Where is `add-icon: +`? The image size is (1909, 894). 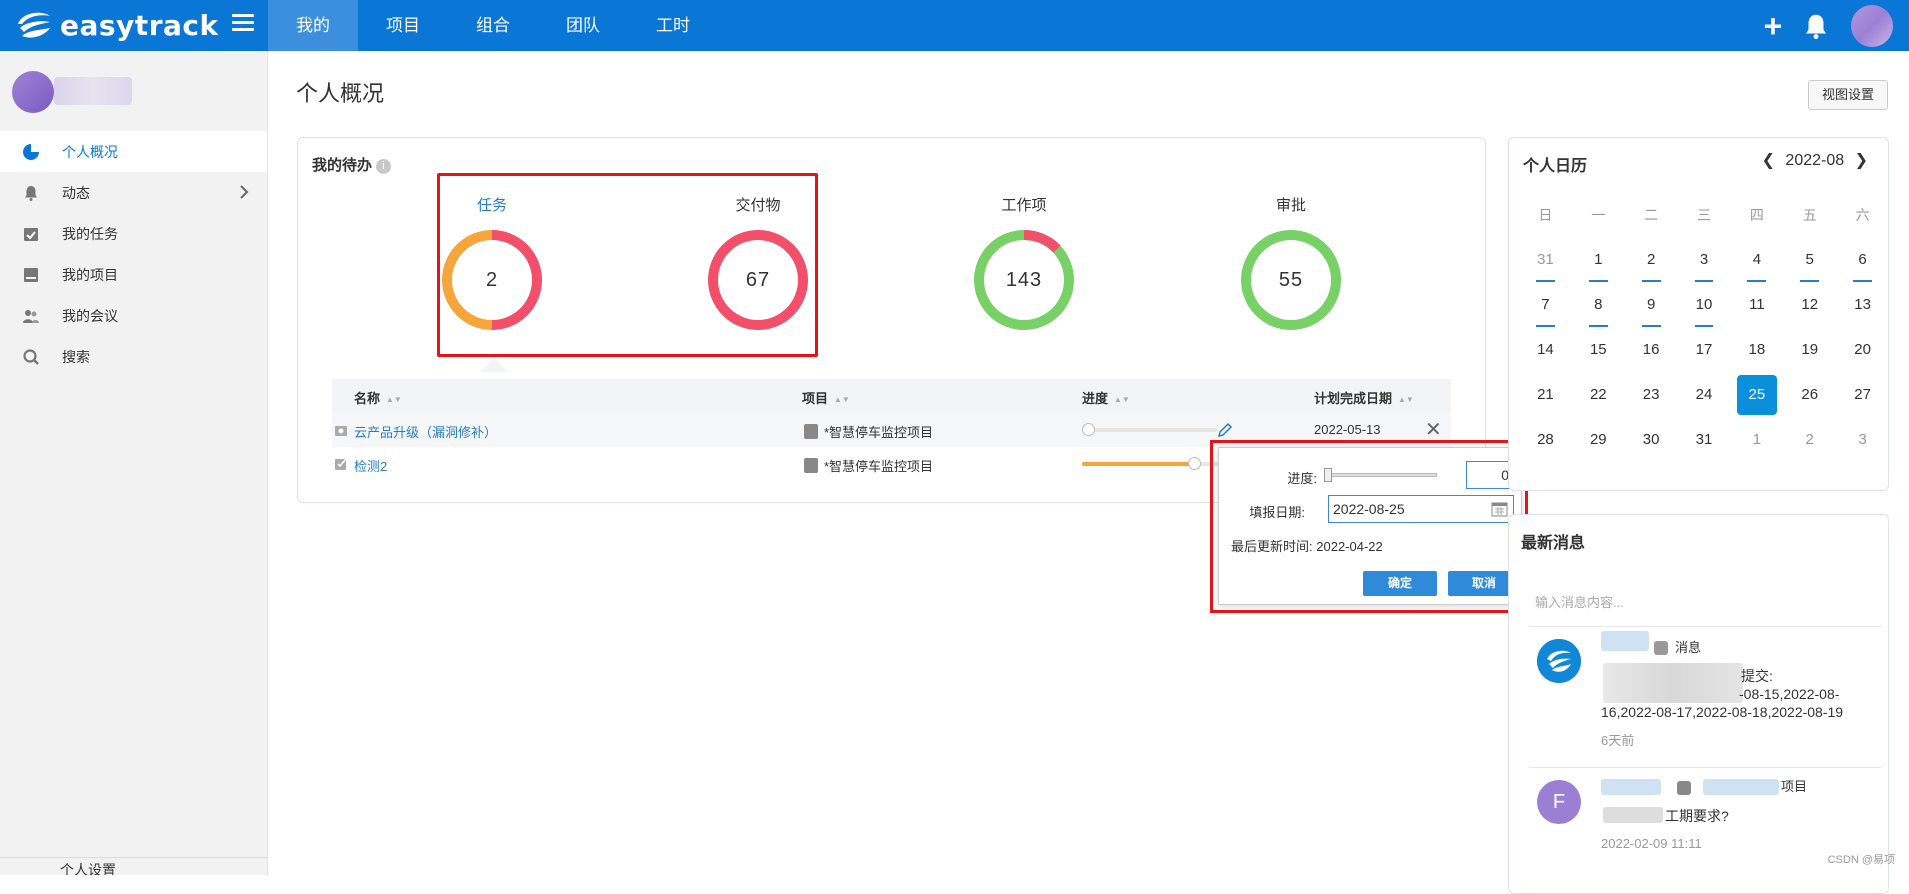 add-icon: + is located at coordinates (1773, 26).